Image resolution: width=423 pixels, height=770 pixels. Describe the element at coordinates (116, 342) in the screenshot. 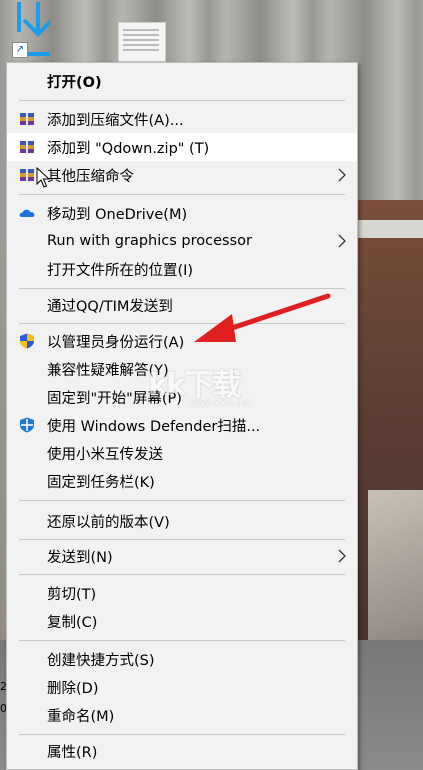

I see `menu-item-label: 以管理员身份运行(A)` at that location.